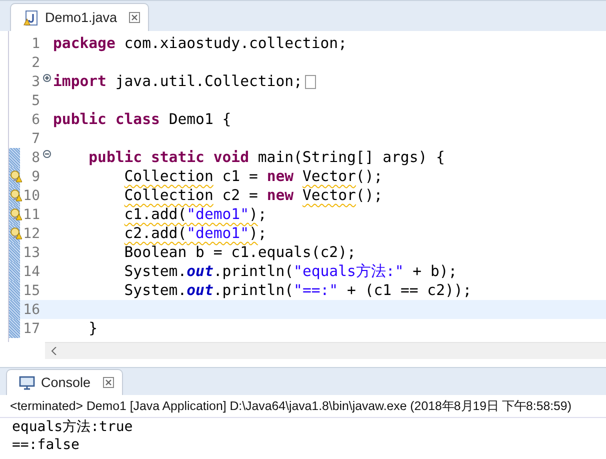 This screenshot has height=459, width=606. I want to click on line-number: 1, so click(35, 44).